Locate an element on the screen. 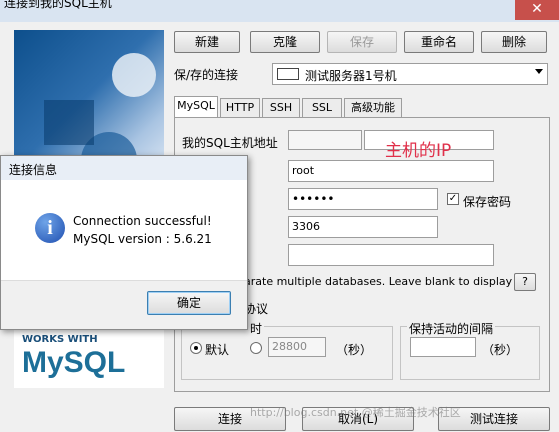 This screenshot has width=559, height=432. timeout-input: 28800 is located at coordinates (297, 347).